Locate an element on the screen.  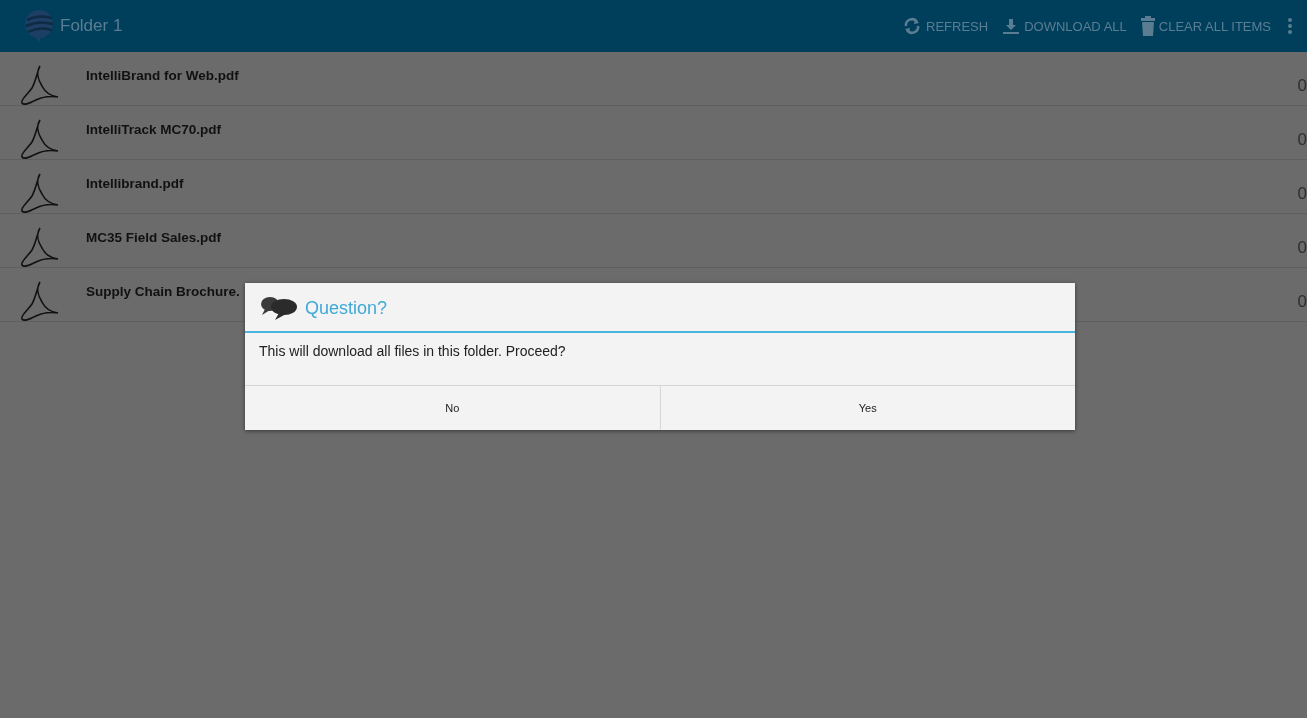
action-button: CLEAR ALL ITEMS is located at coordinates (1205, 26).